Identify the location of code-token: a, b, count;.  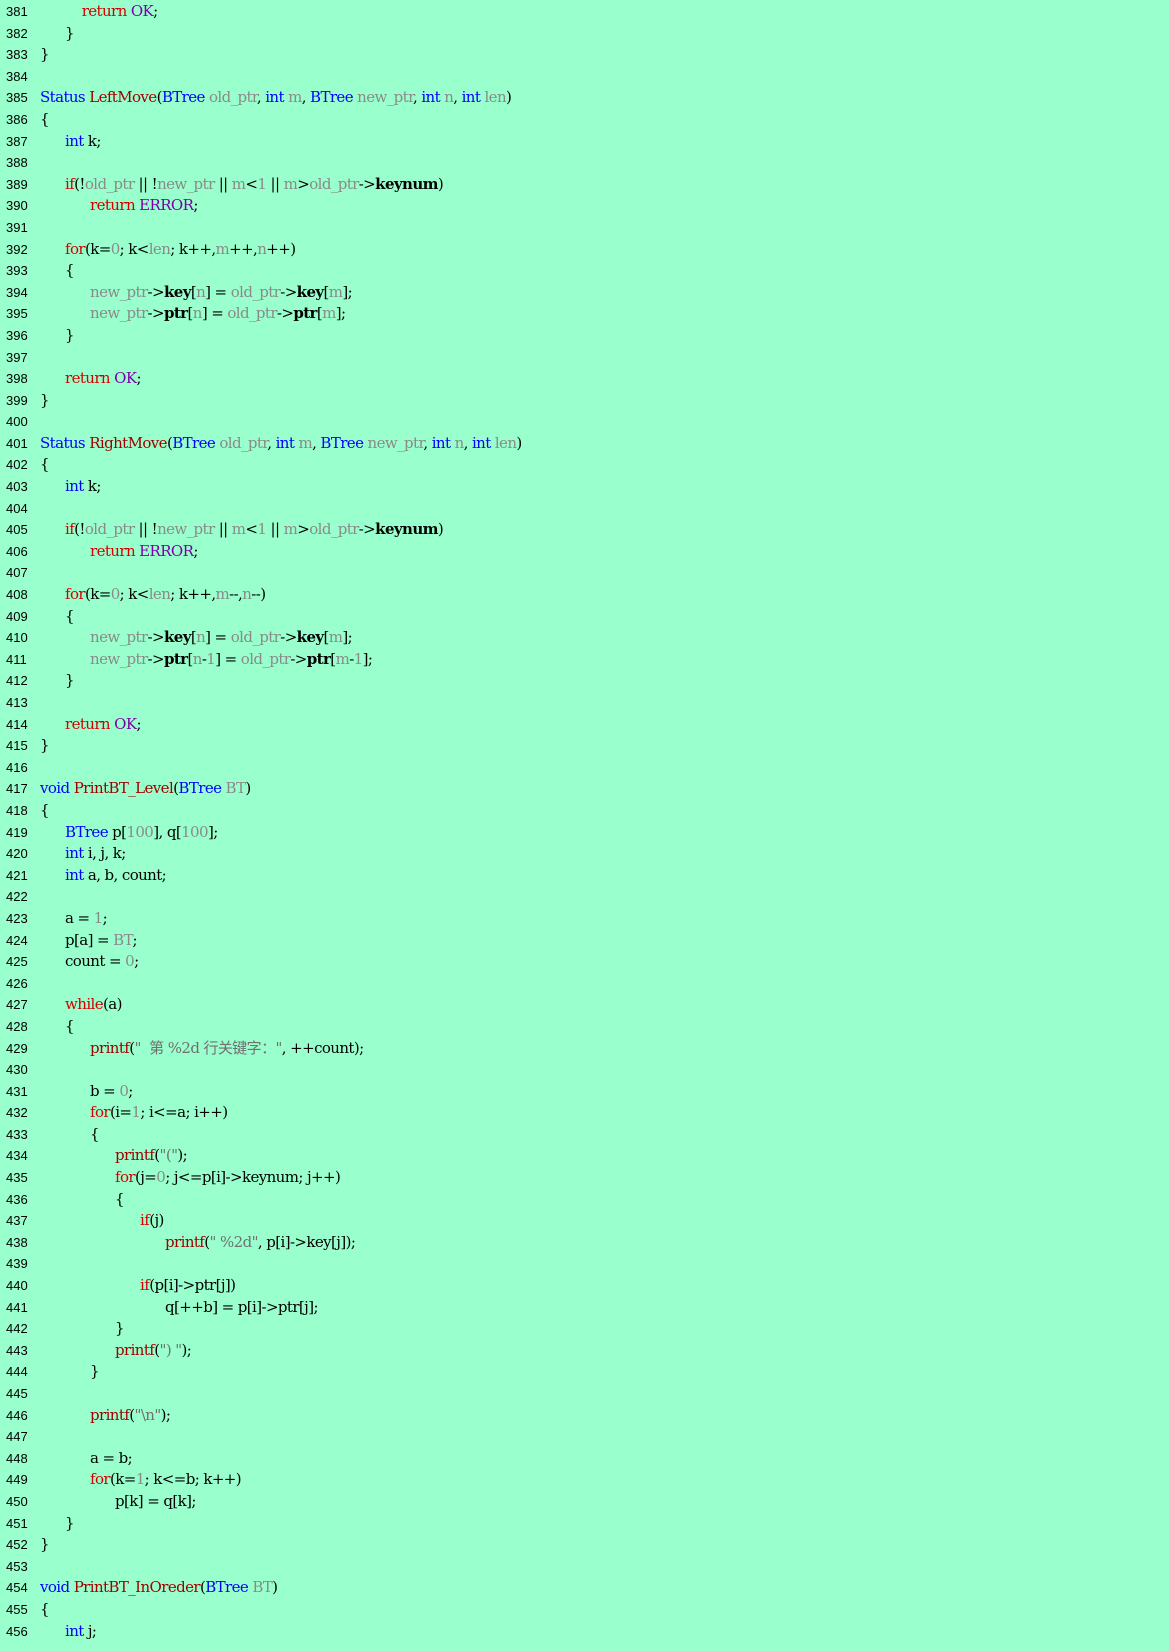
(125, 874).